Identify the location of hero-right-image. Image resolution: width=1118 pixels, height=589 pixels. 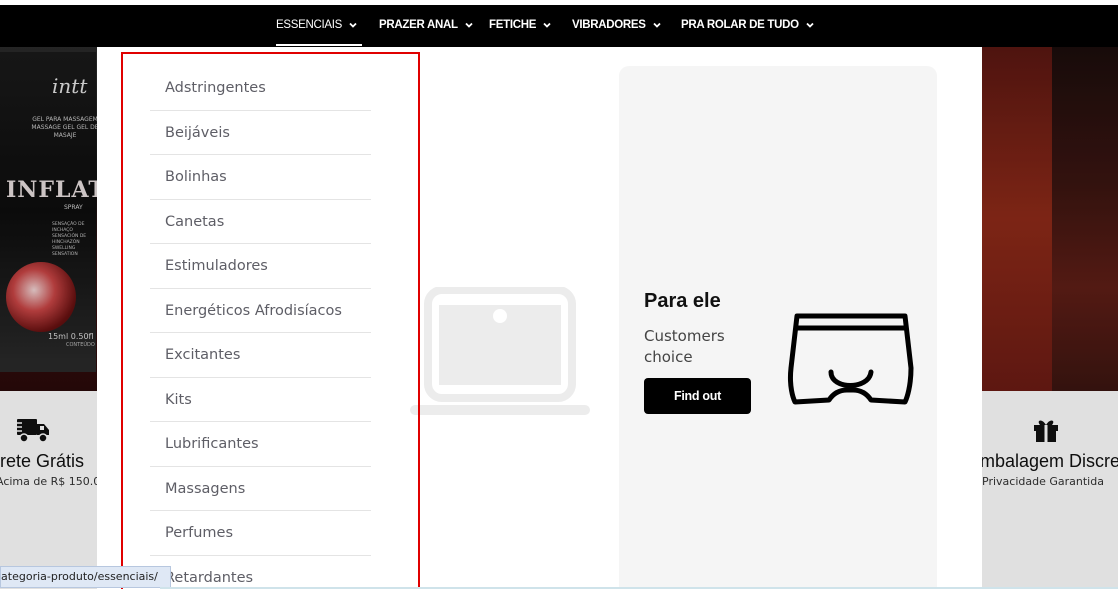
(1050, 219).